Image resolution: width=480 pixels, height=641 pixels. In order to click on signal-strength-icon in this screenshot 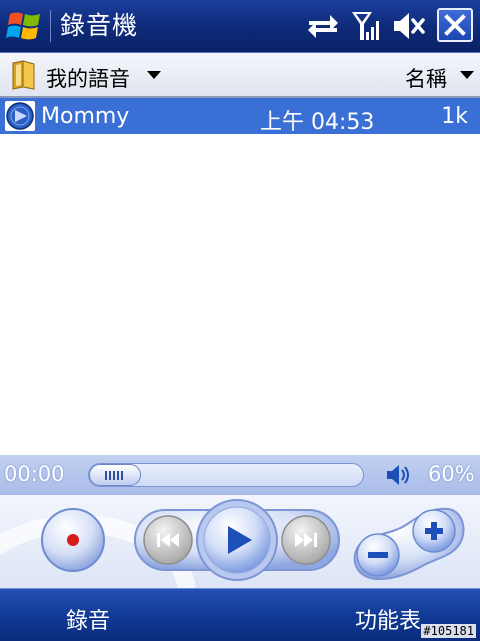, I will do `click(367, 26)`.